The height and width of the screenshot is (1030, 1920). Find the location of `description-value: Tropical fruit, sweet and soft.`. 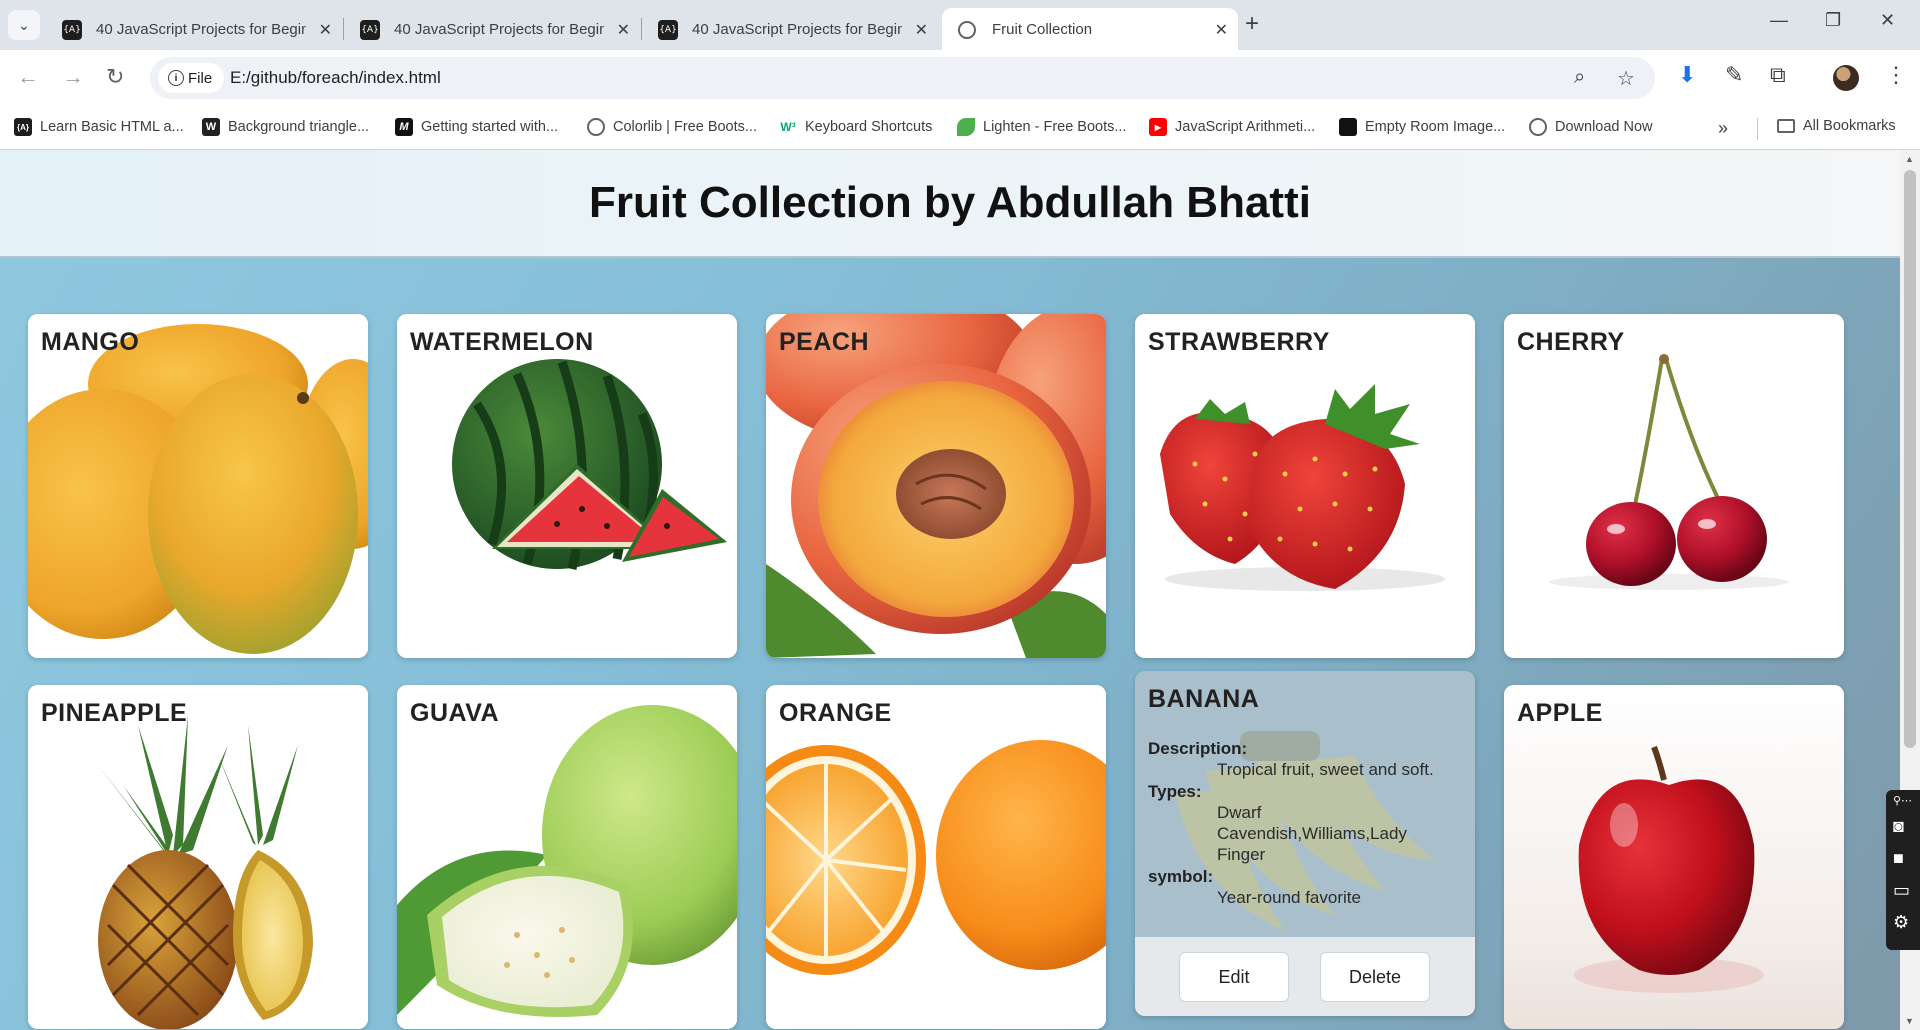

description-value: Tropical fruit, sweet and soft. is located at coordinates (1325, 769).